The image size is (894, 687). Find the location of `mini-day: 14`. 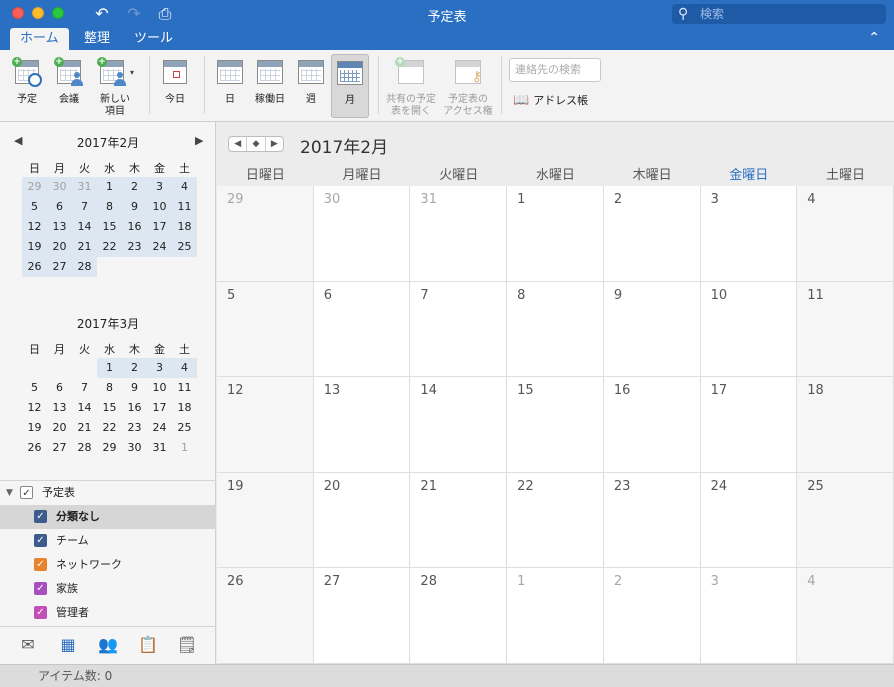

mini-day: 14 is located at coordinates (84, 408).